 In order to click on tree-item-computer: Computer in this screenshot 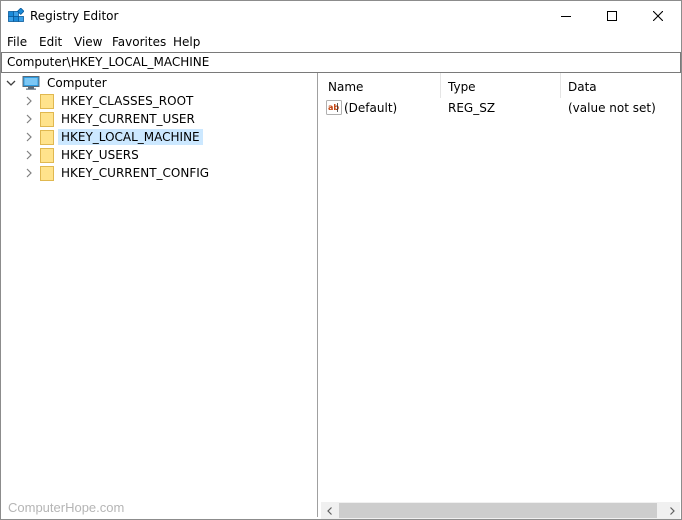, I will do `click(58, 83)`.